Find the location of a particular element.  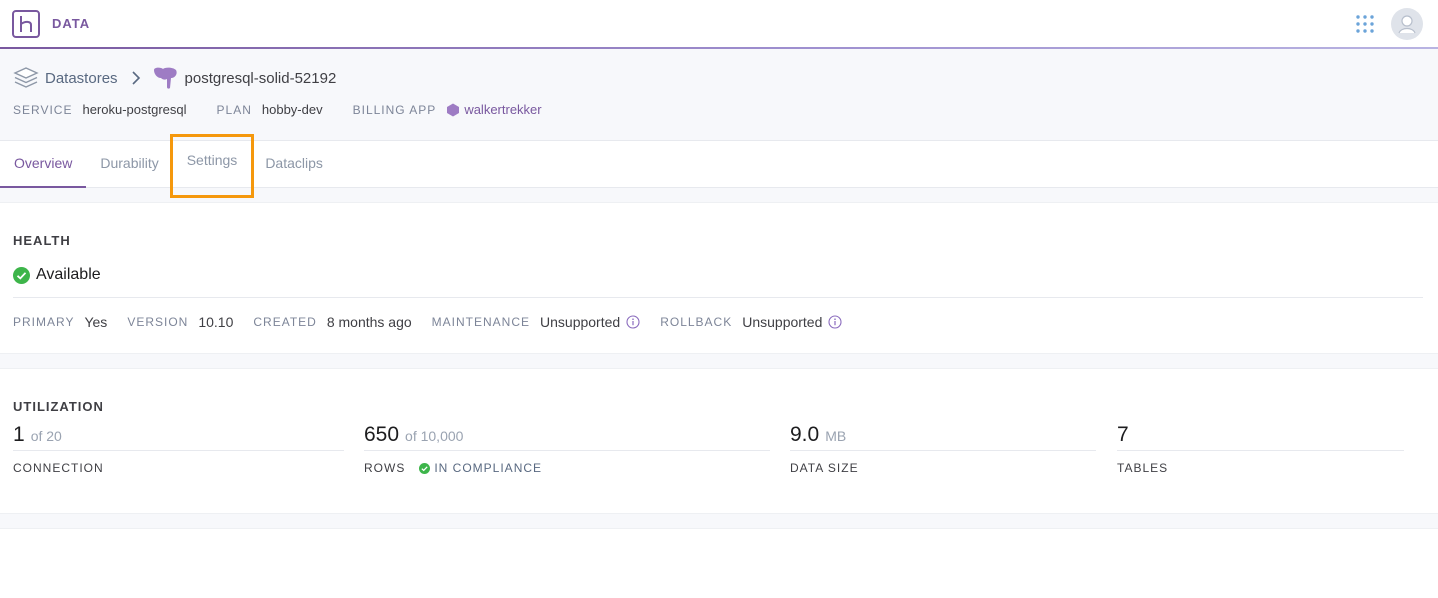

primary-value: Yes is located at coordinates (96, 322).